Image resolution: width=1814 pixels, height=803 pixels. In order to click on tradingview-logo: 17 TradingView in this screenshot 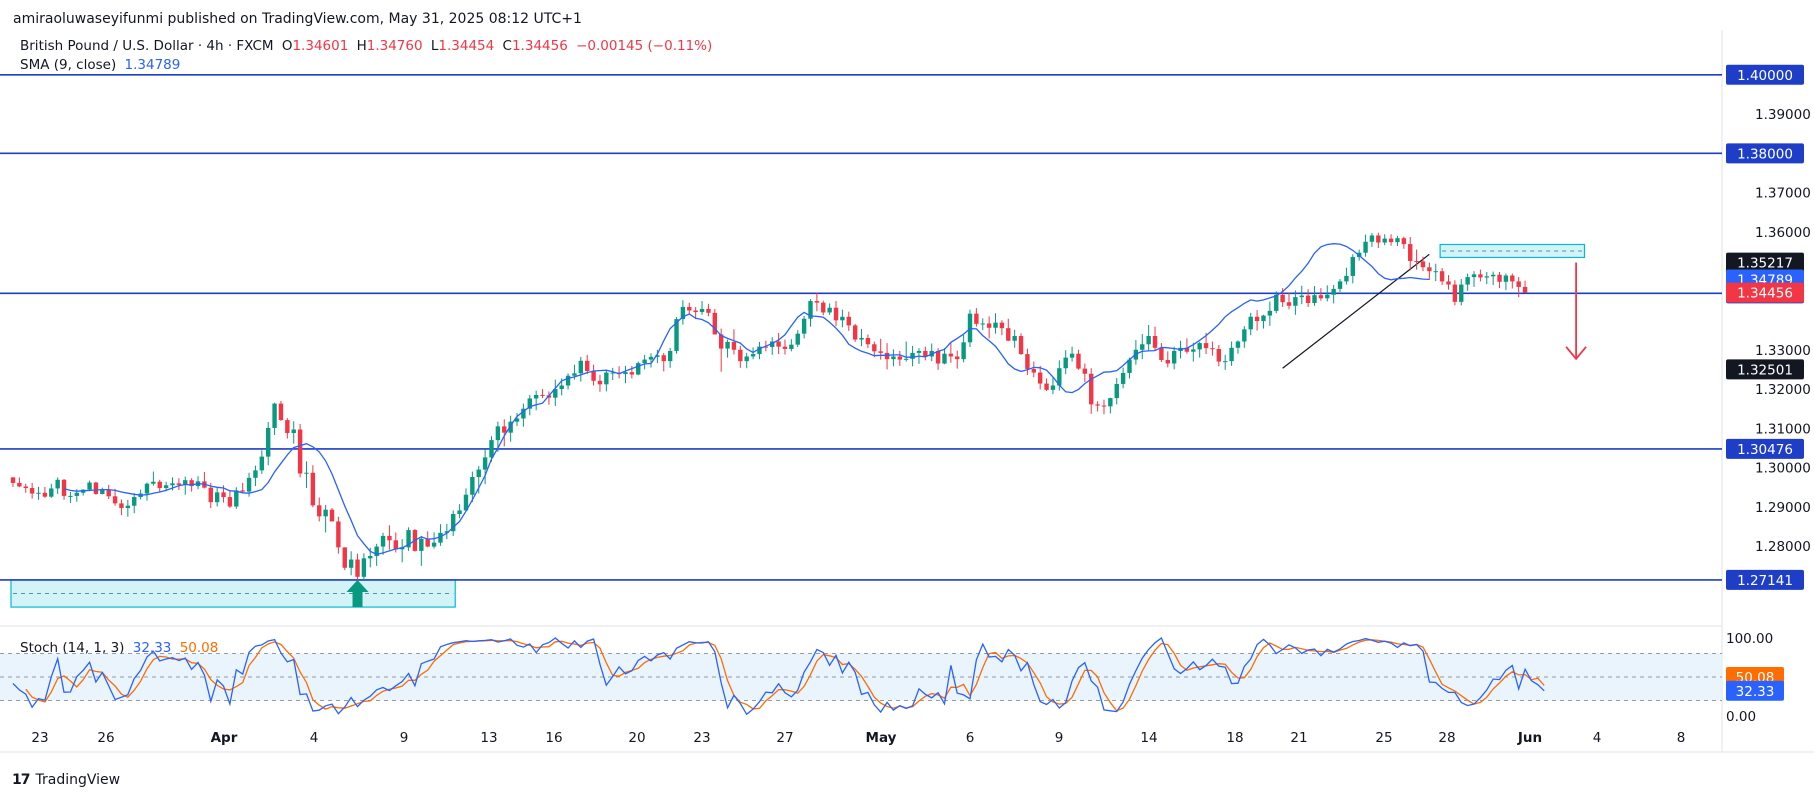, I will do `click(66, 780)`.